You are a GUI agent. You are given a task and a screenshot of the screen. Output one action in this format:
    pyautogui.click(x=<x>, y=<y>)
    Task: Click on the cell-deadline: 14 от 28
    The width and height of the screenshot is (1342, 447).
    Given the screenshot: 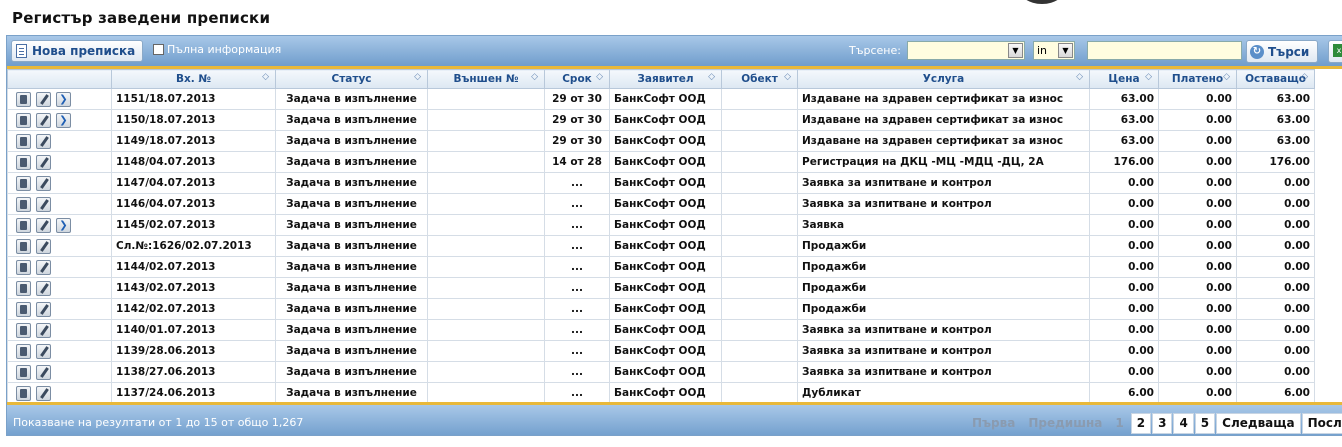 What is the action you would take?
    pyautogui.click(x=577, y=162)
    